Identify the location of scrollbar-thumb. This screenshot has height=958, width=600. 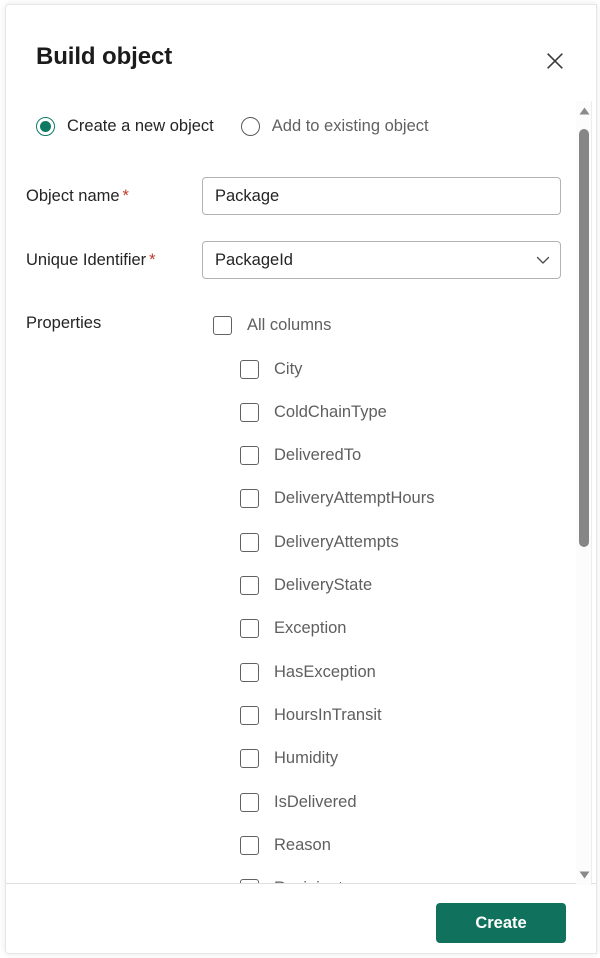
(584, 338).